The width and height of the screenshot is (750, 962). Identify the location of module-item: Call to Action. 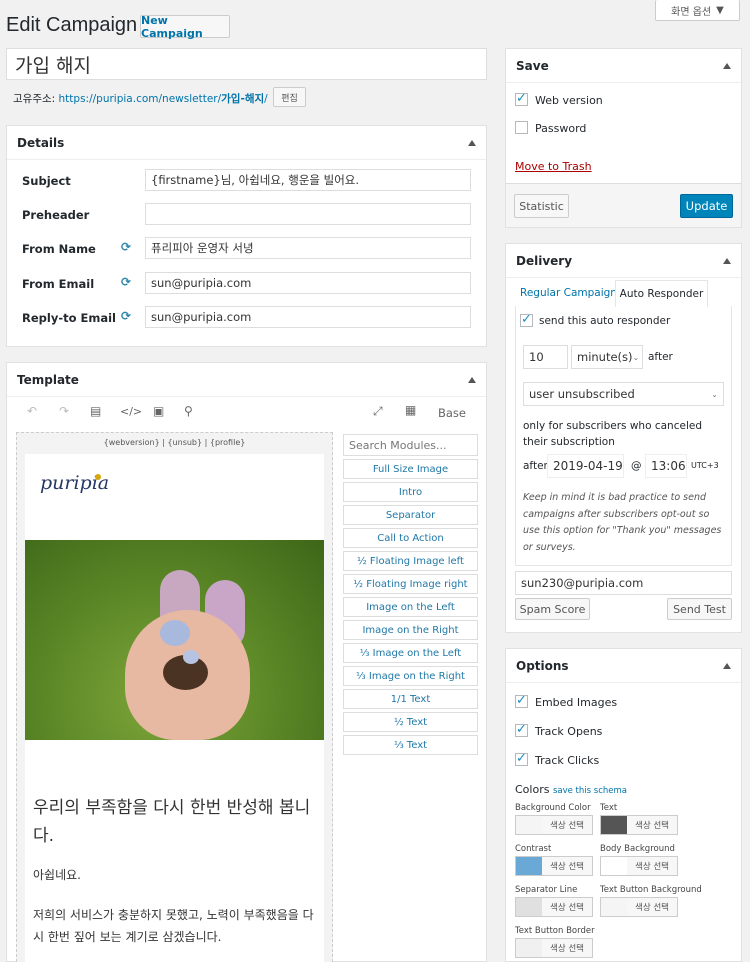
(410, 538).